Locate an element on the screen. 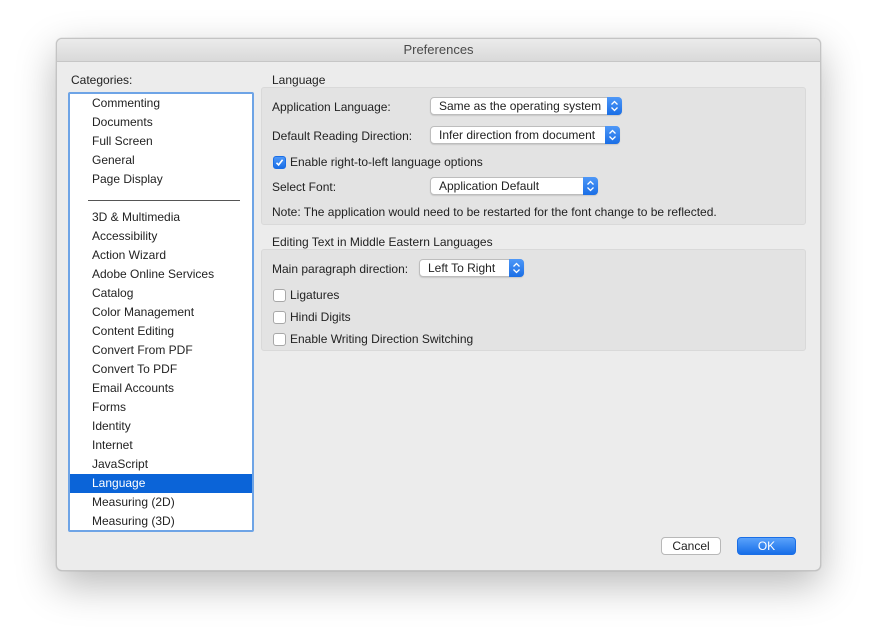 The width and height of the screenshot is (875, 643). category-item-commenting: Commenting is located at coordinates (161, 103).